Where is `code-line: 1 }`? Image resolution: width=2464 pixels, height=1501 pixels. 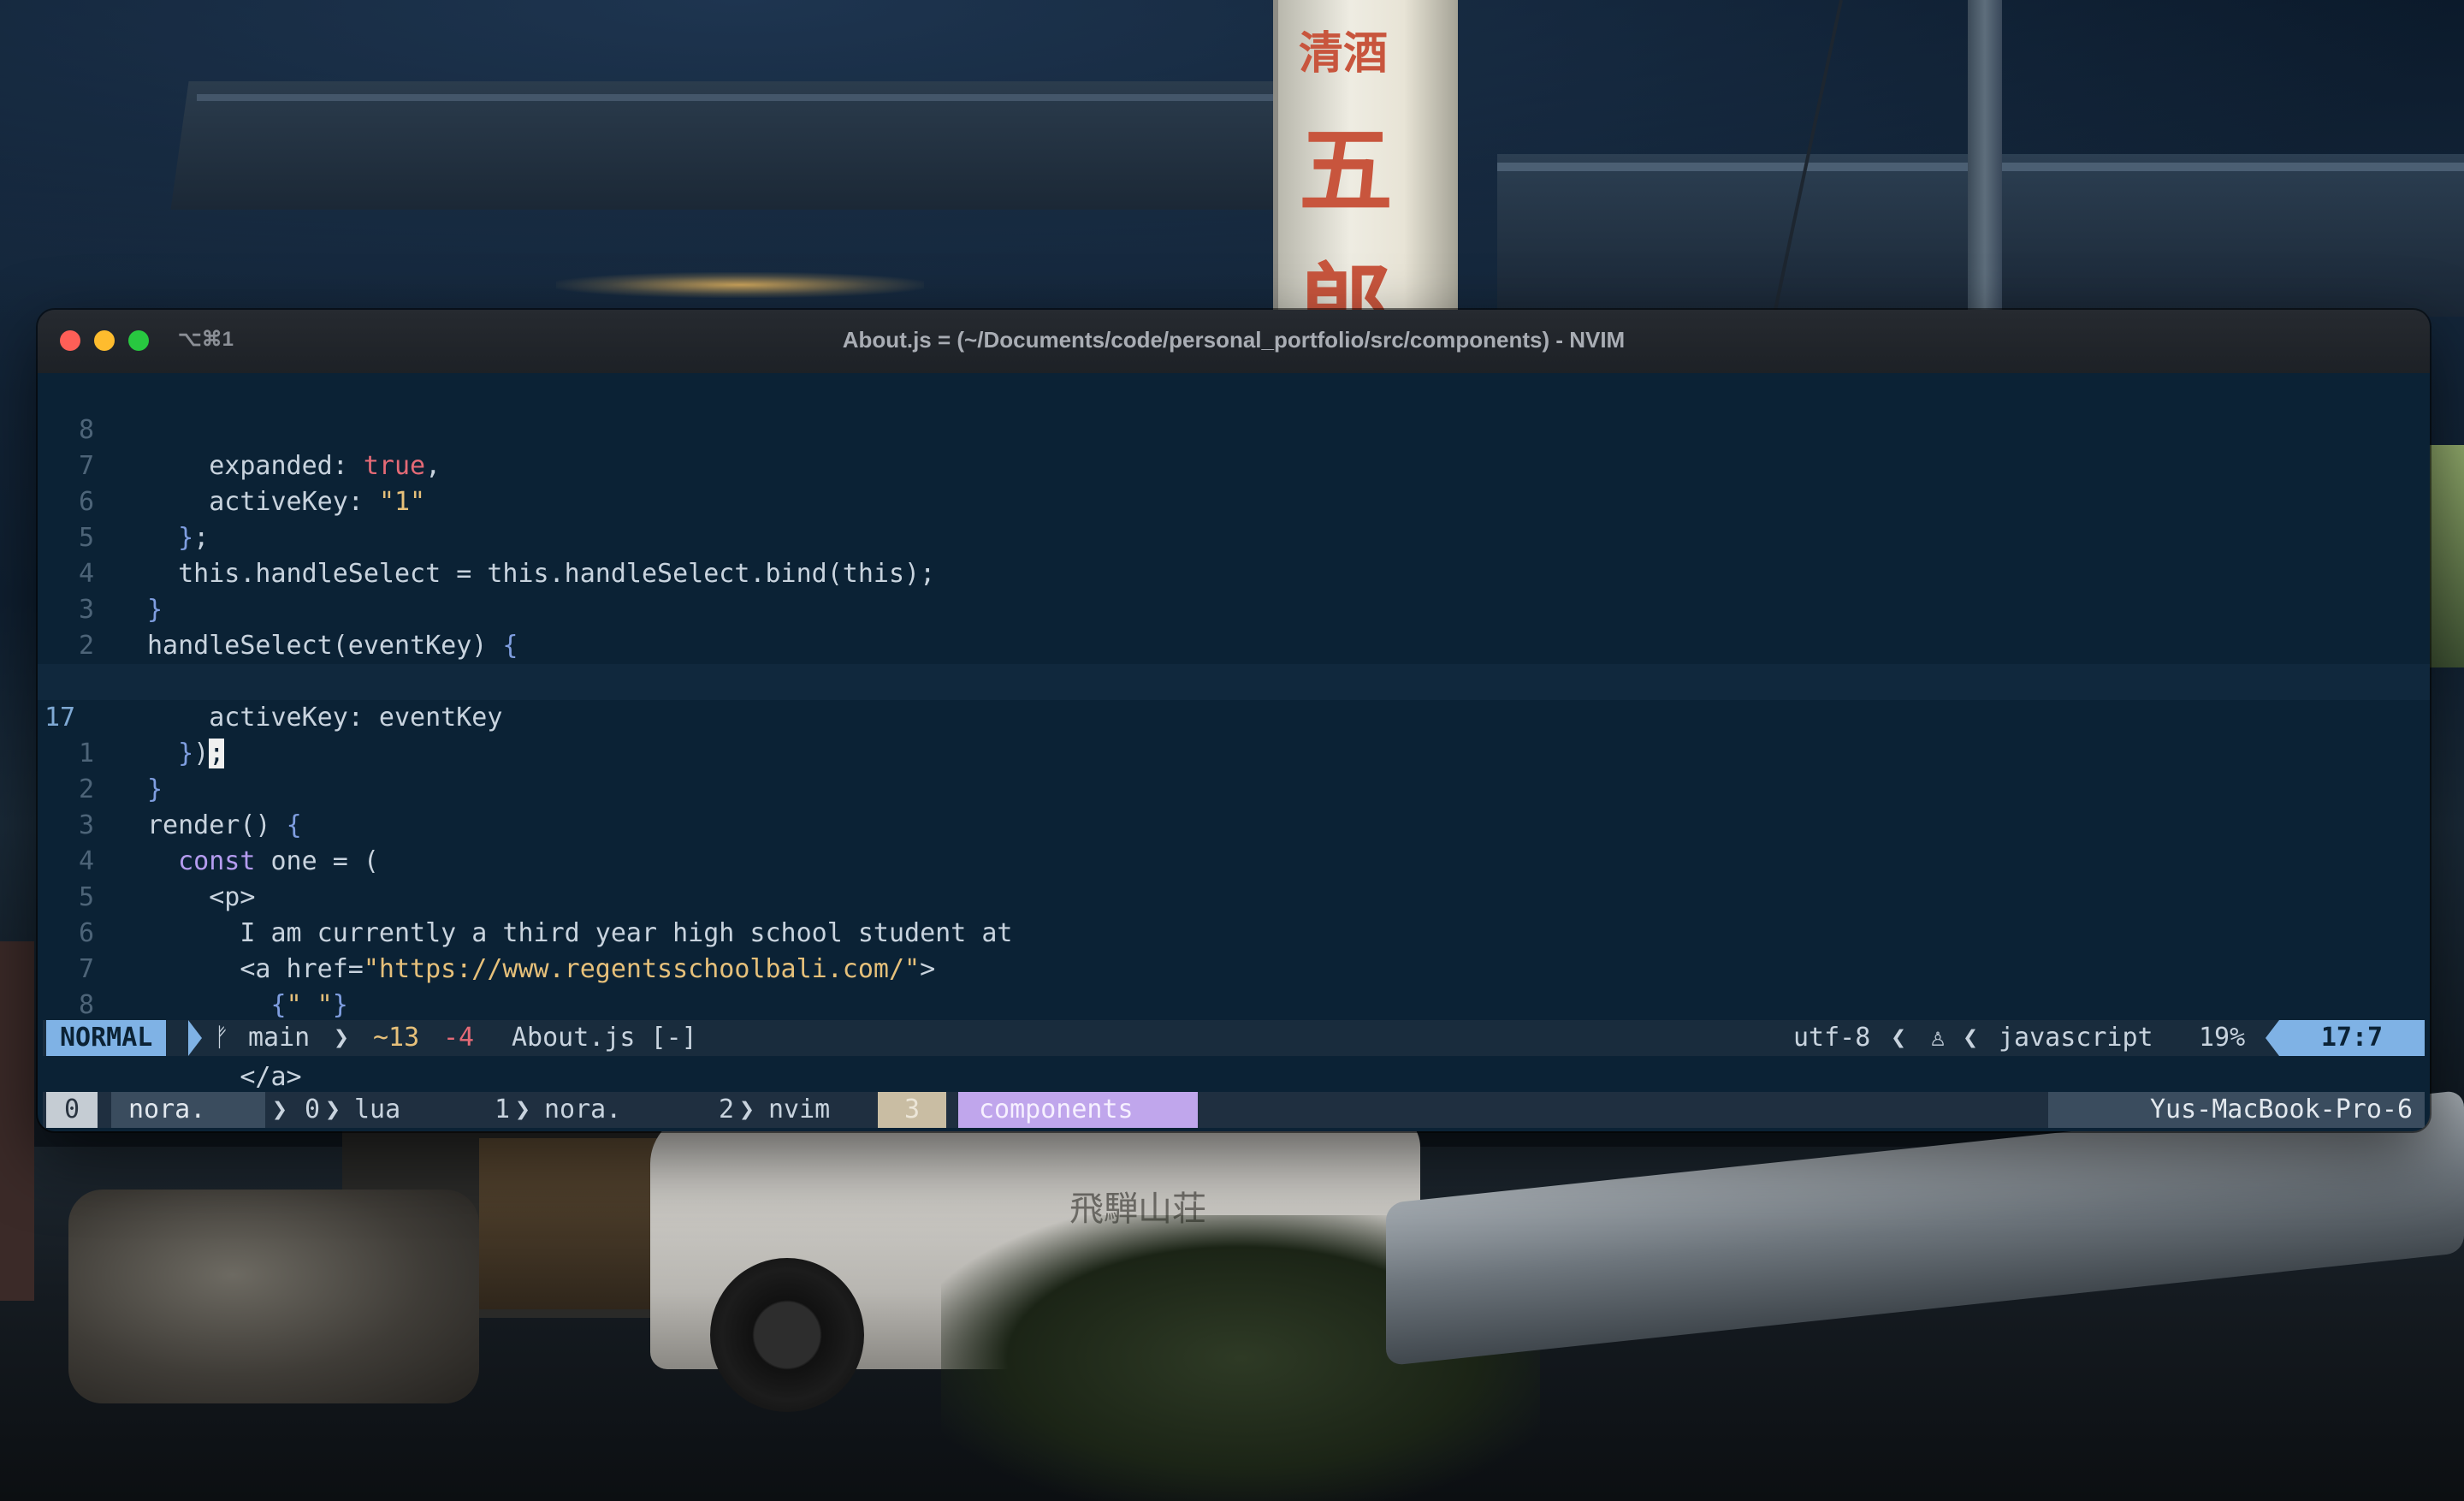 code-line: 1 } is located at coordinates (1234, 752).